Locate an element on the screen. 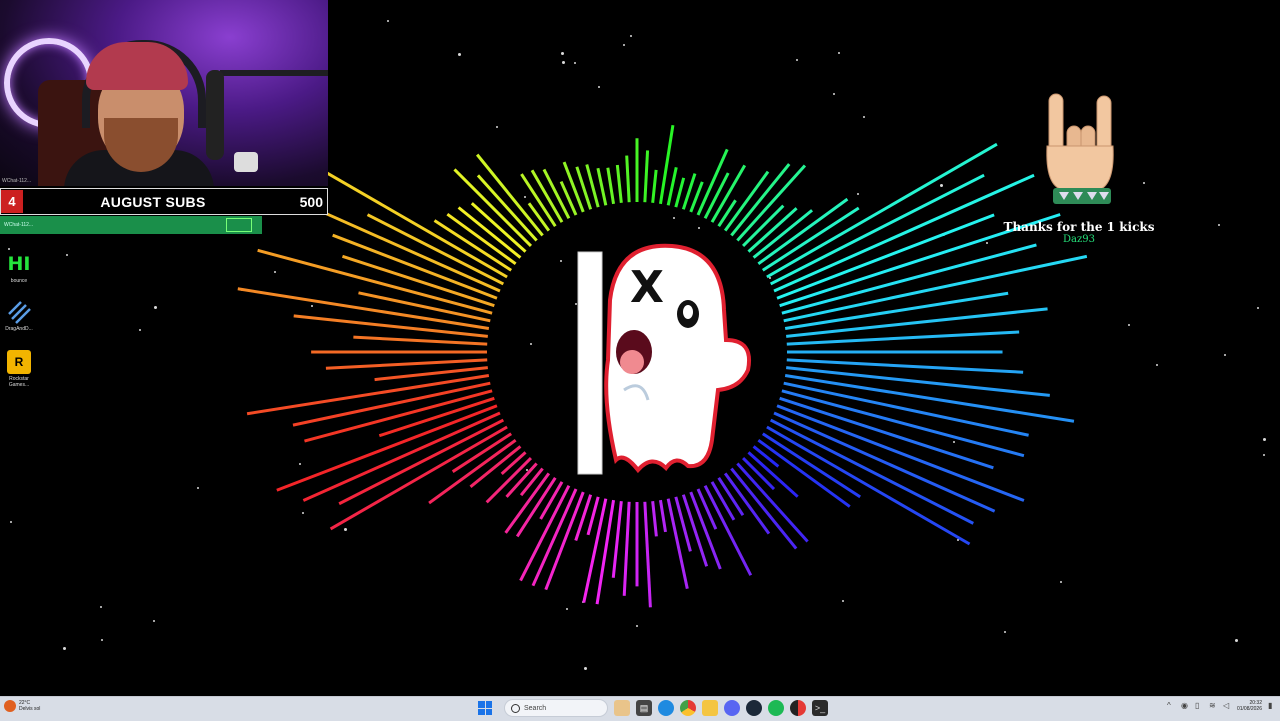 The image size is (1280, 721). rock-hand-icon is located at coordinates (1079, 151).